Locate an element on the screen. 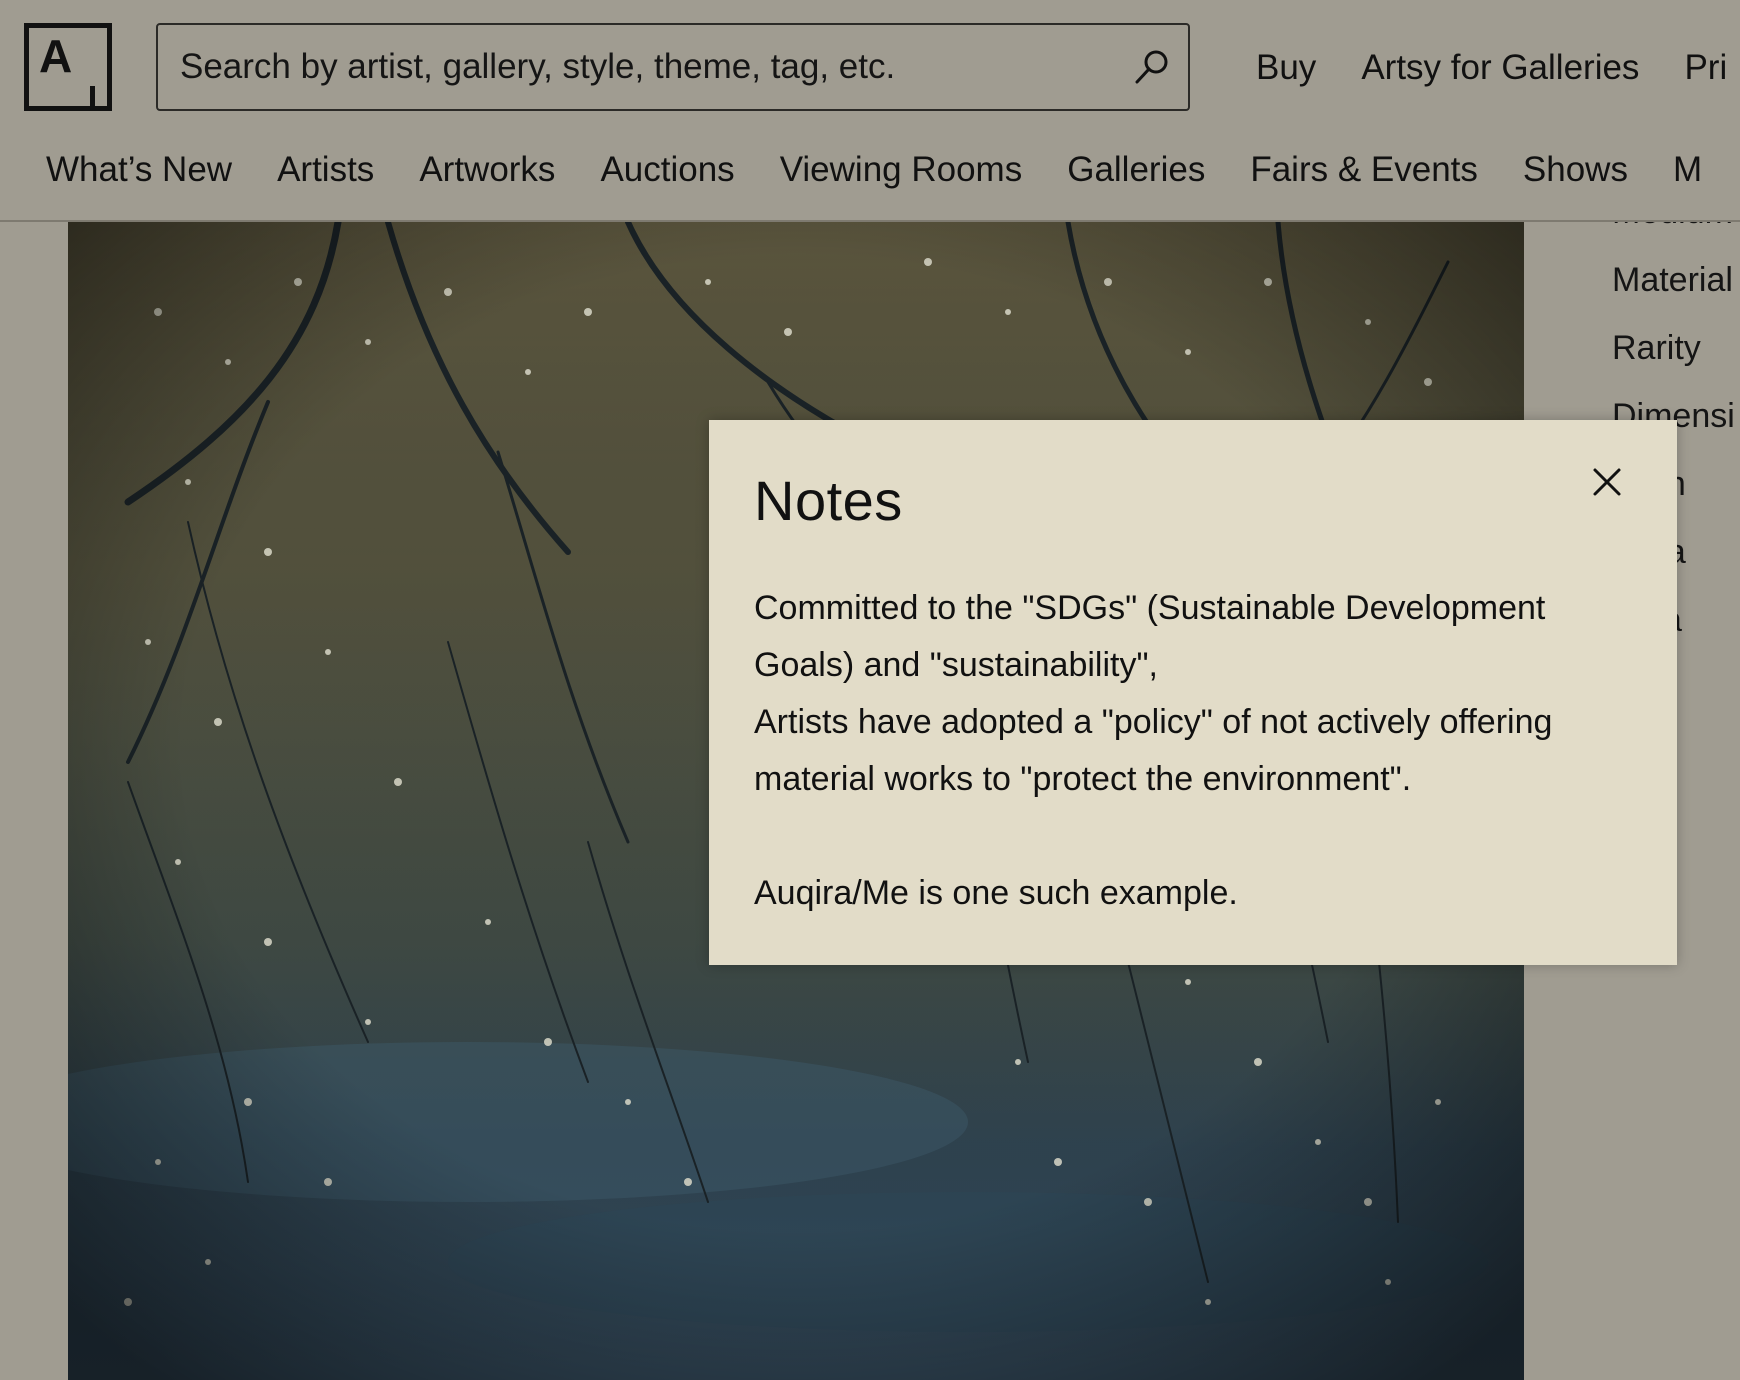 The image size is (1740, 1380). close-icon is located at coordinates (1607, 482).